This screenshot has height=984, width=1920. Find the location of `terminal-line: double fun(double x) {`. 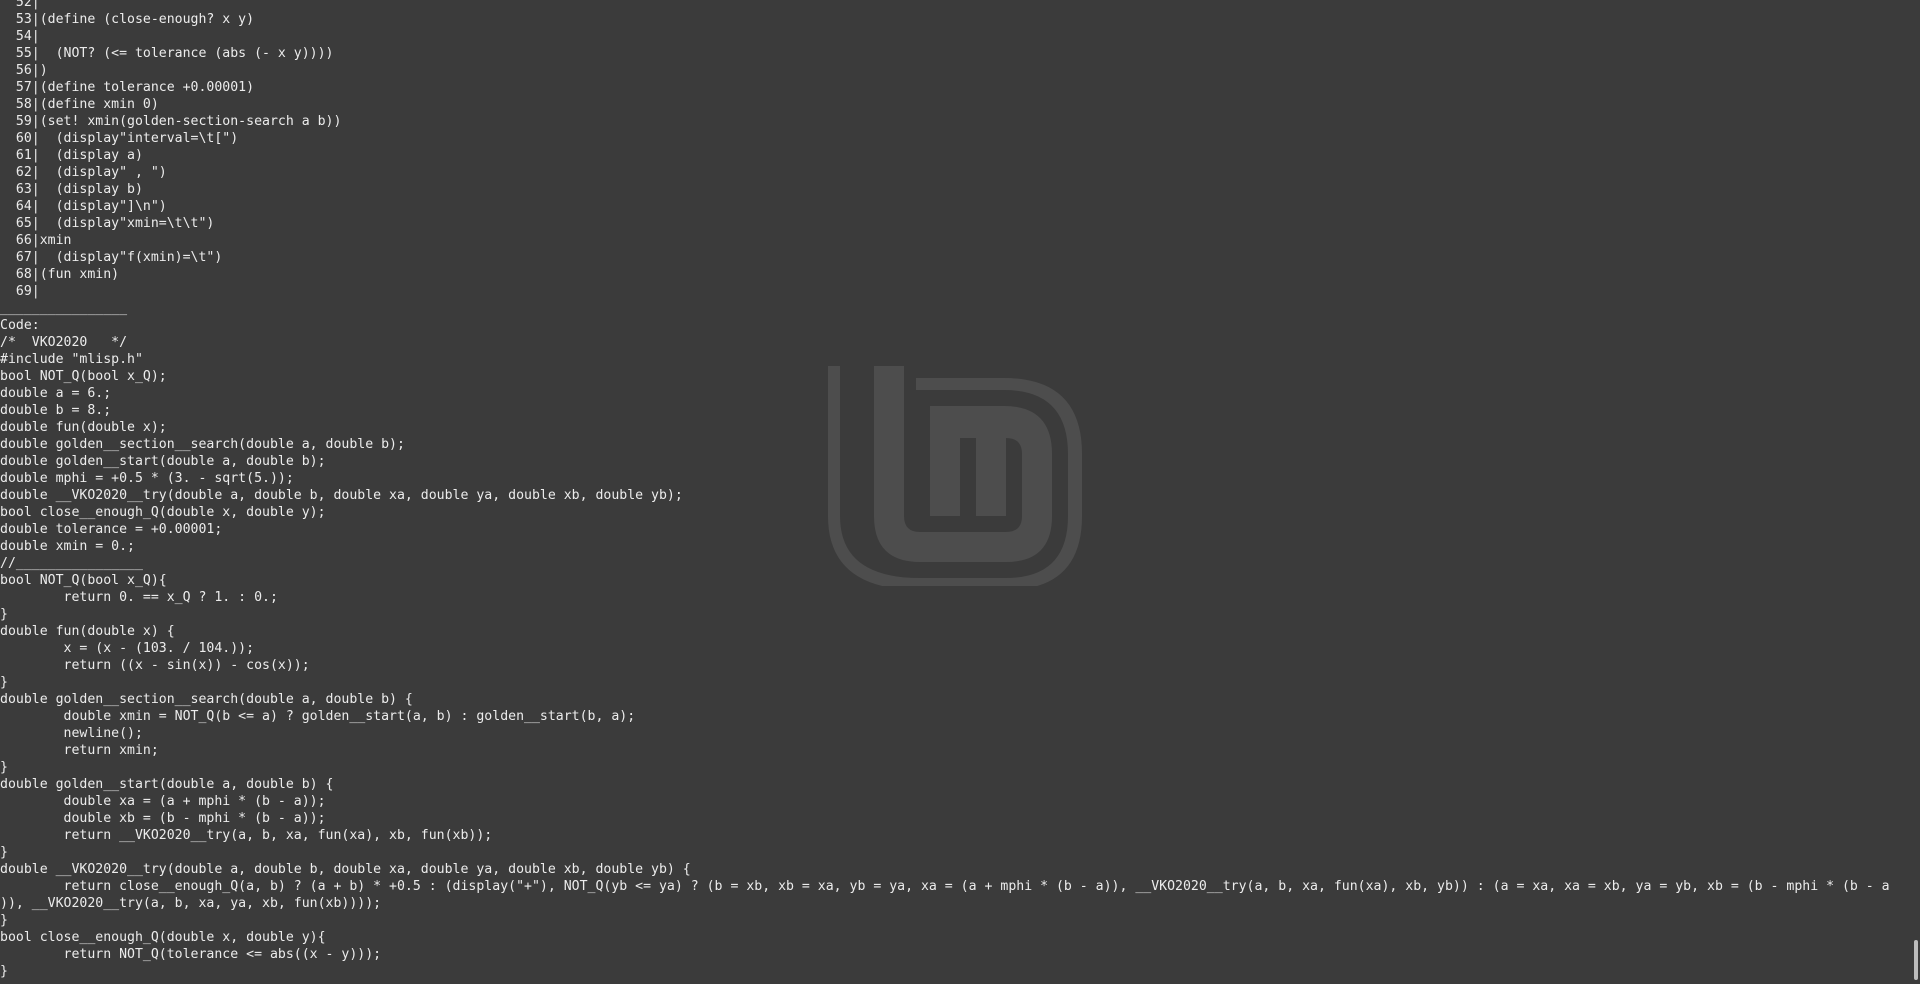

terminal-line: double fun(double x) { is located at coordinates (87, 631).